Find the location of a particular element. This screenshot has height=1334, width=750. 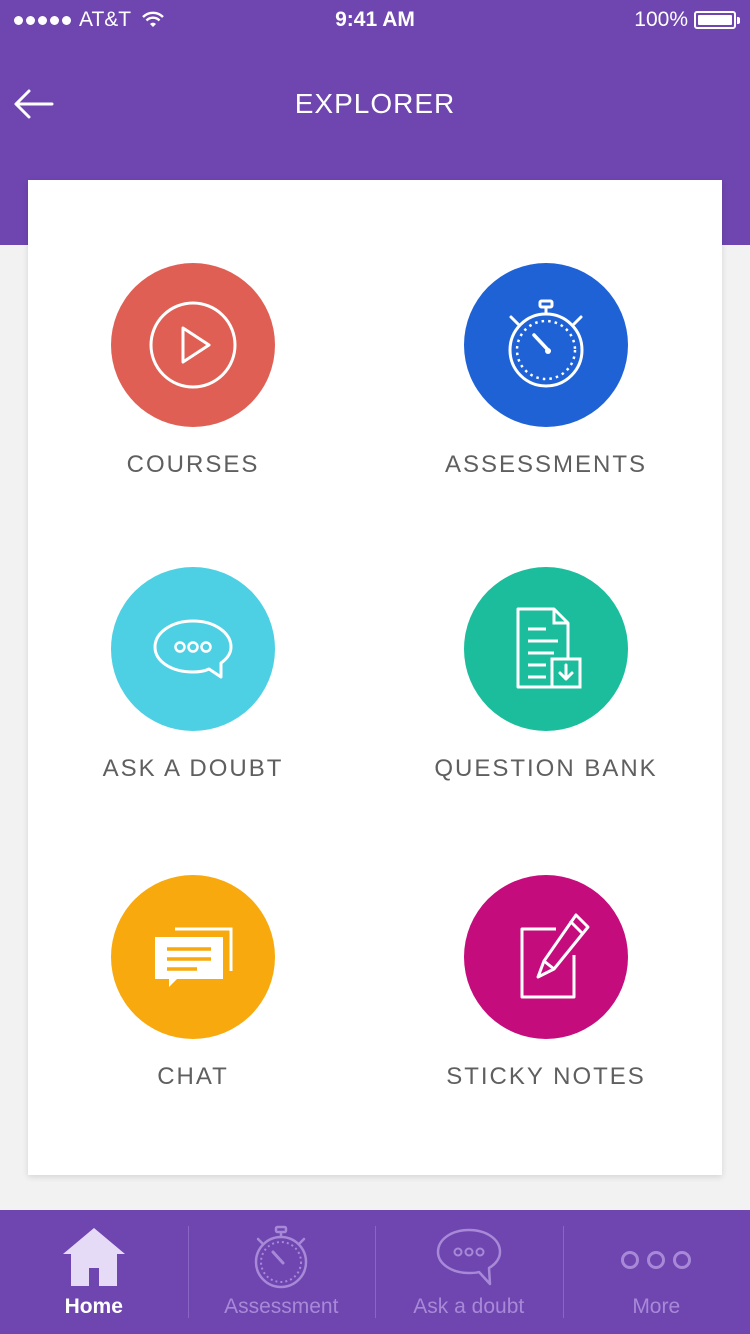

tile-label: COURSES is located at coordinates (193, 464).